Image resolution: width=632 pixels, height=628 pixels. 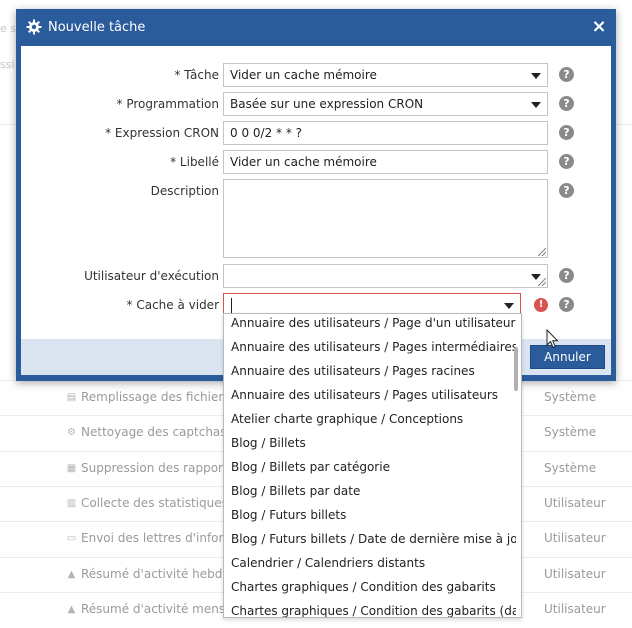 I want to click on list-item: Blog / Billets par date, so click(x=373, y=491).